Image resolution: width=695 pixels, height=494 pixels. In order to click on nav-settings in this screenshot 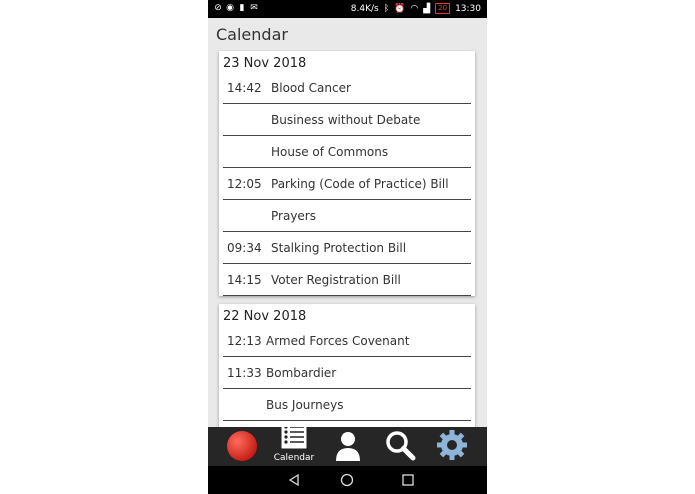, I will do `click(452, 446)`.